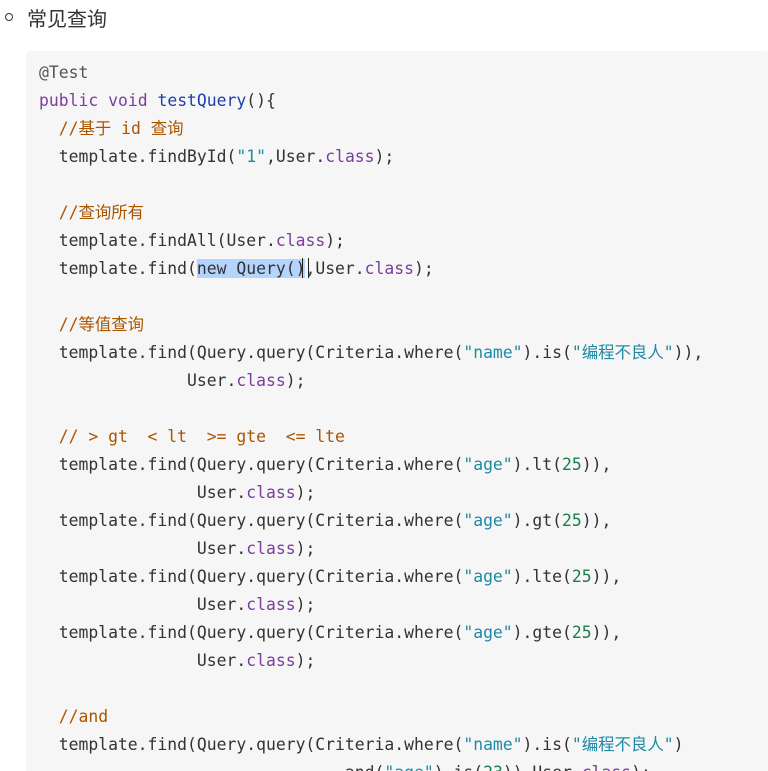 The height and width of the screenshot is (771, 768). What do you see at coordinates (9, 17) in the screenshot?
I see `hollow-circle-bullet-icon` at bounding box center [9, 17].